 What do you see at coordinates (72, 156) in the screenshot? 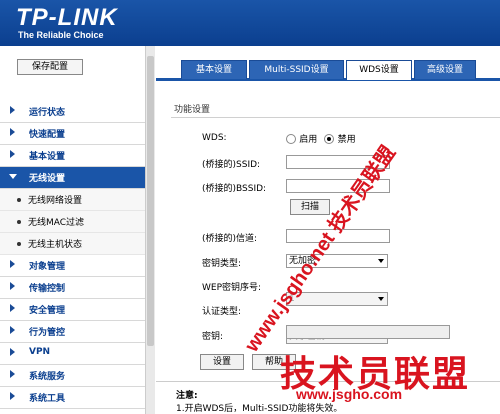
I see `sidebar-item-basic: 基本设置` at bounding box center [72, 156].